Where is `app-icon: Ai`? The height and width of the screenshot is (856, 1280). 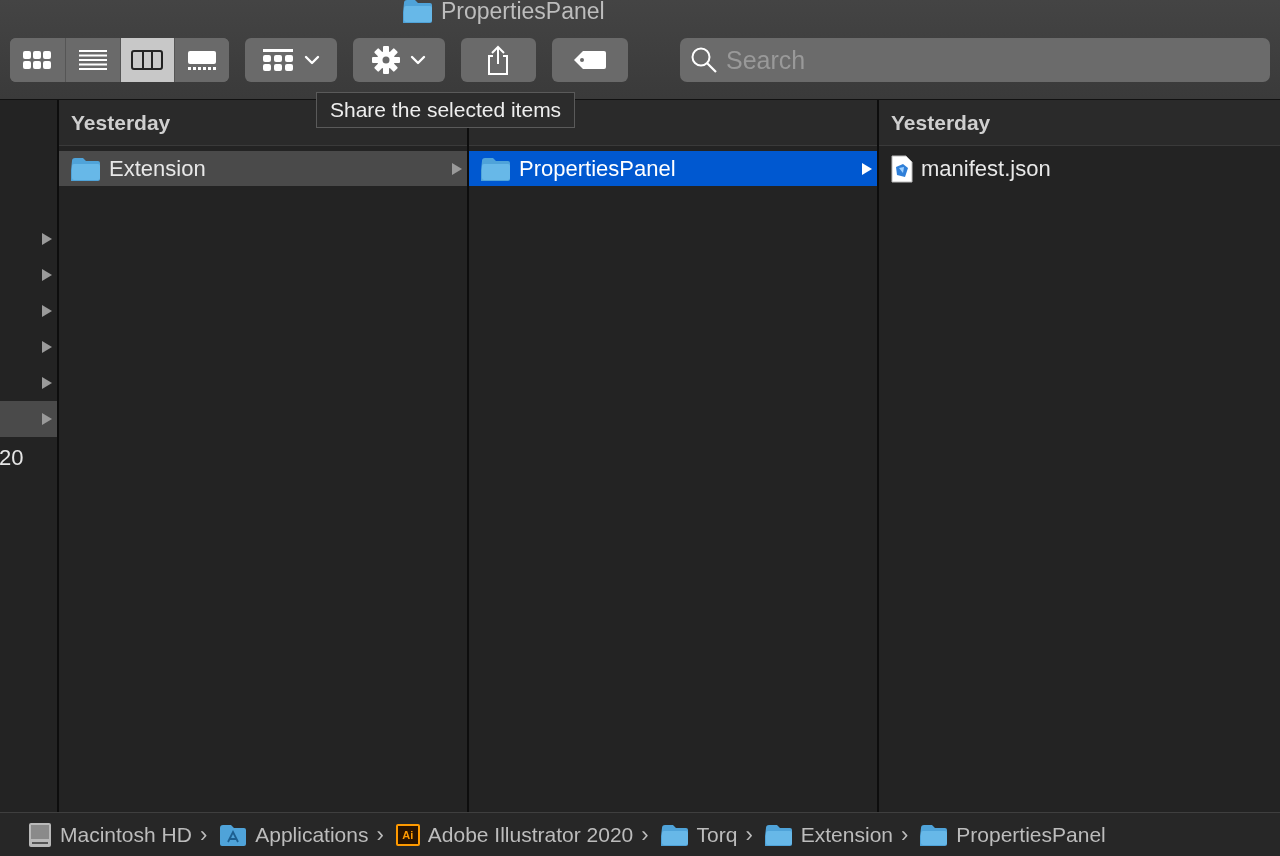 app-icon: Ai is located at coordinates (407, 834).